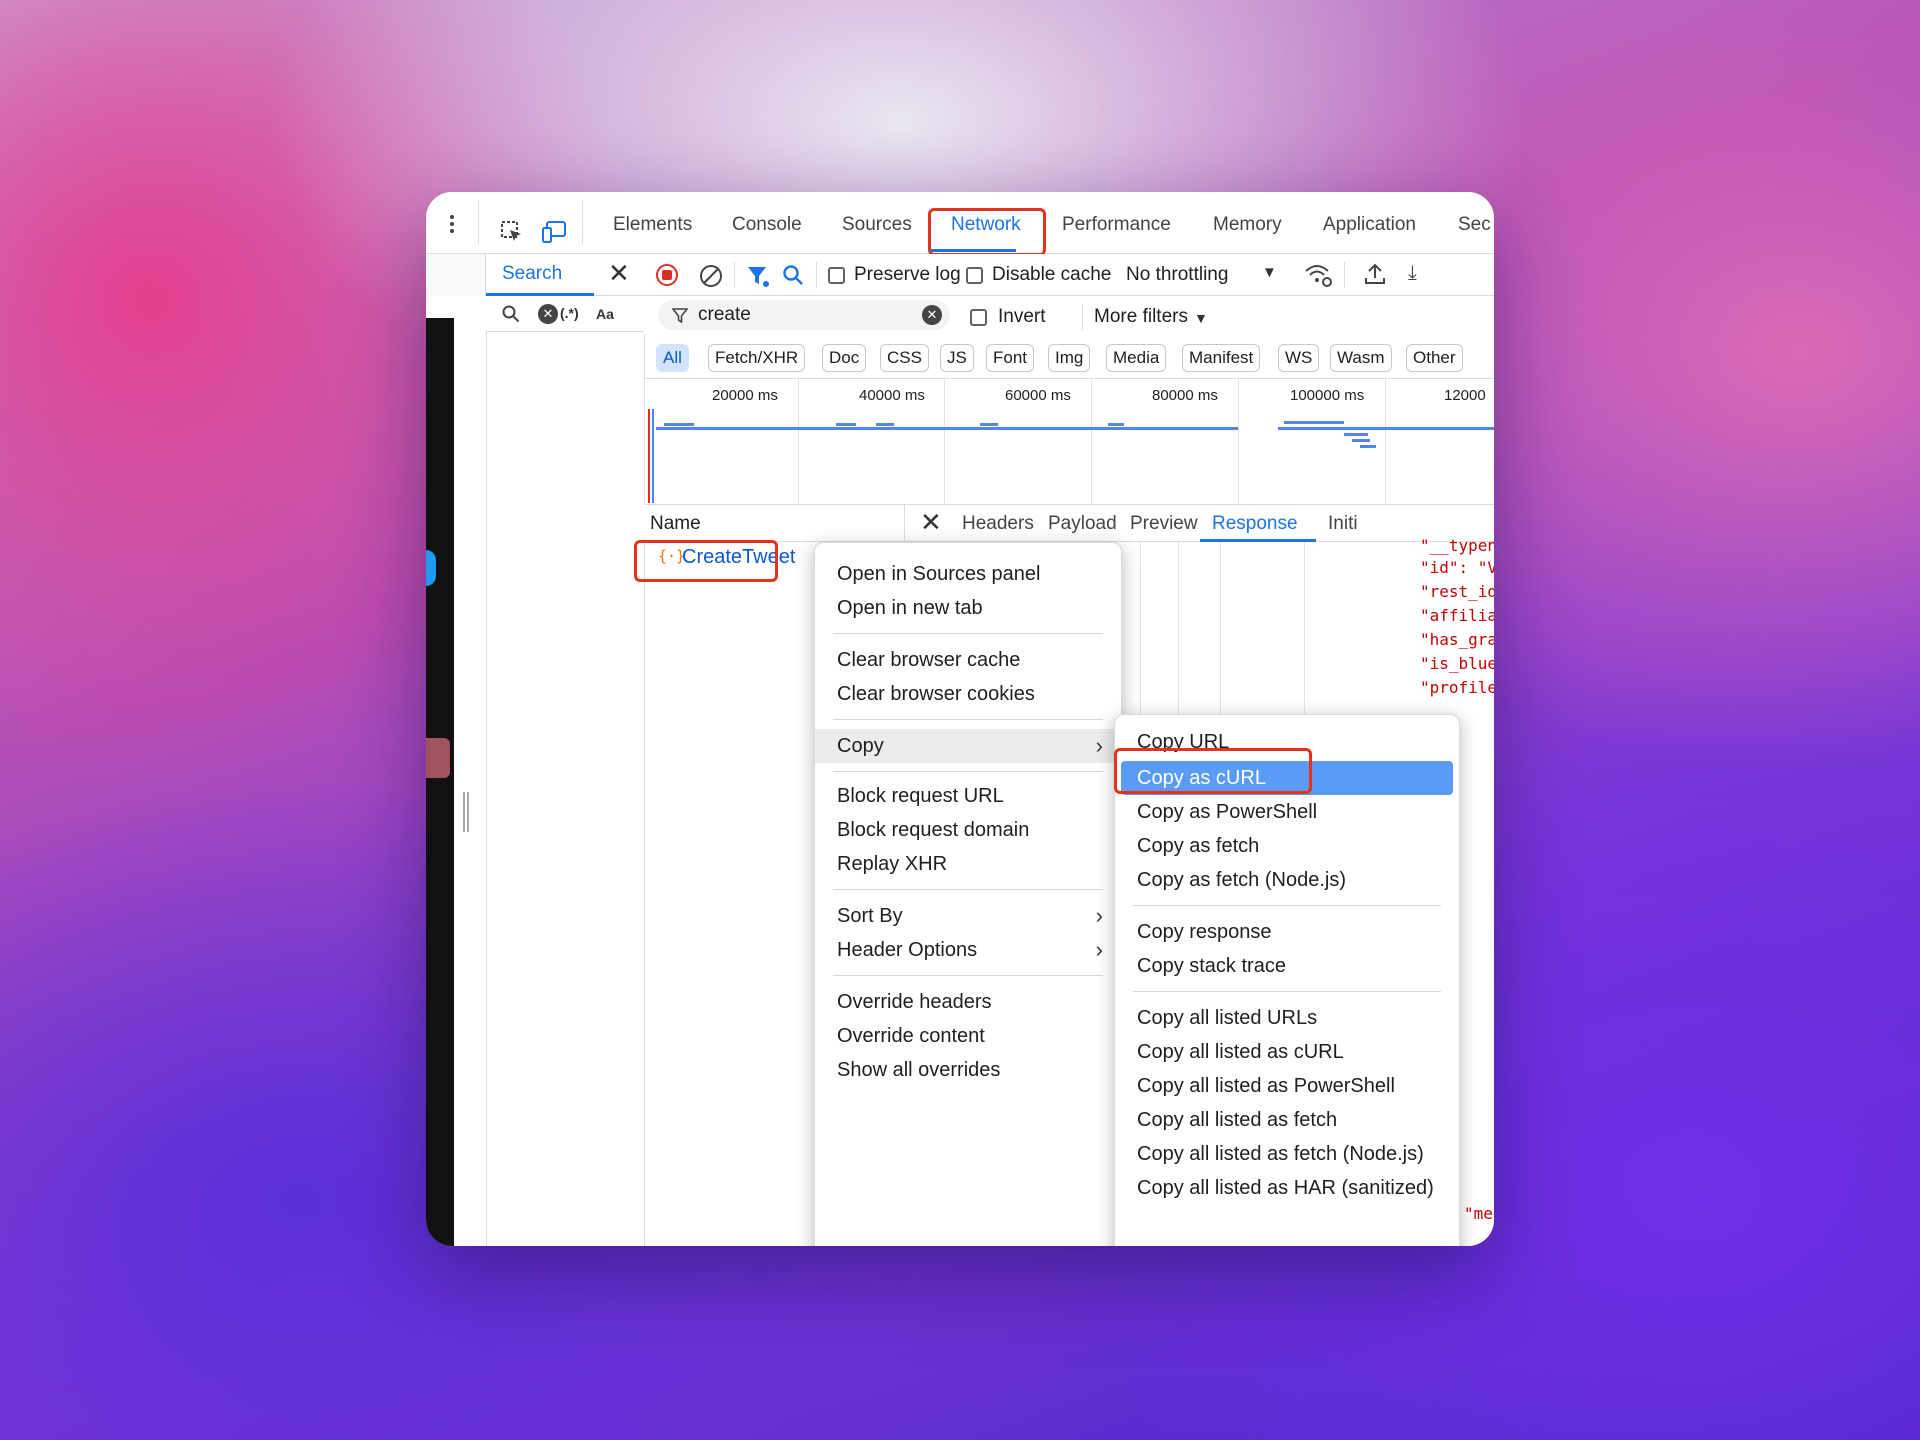  What do you see at coordinates (1136, 358) in the screenshot?
I see `type-filter-media: Media` at bounding box center [1136, 358].